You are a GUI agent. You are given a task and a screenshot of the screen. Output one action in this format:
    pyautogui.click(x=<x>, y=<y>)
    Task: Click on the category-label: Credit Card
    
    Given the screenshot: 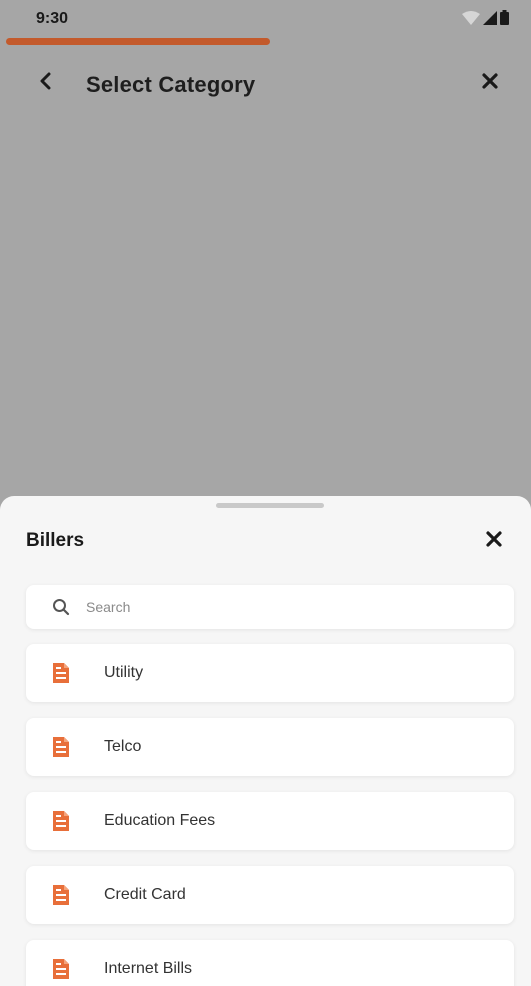 What is the action you would take?
    pyautogui.click(x=145, y=894)
    